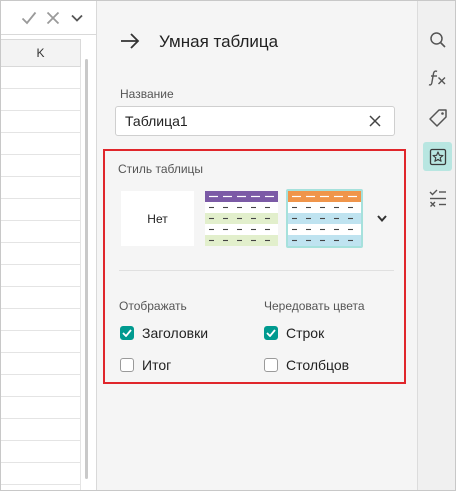  What do you see at coordinates (437, 197) in the screenshot?
I see `clear-list-icon` at bounding box center [437, 197].